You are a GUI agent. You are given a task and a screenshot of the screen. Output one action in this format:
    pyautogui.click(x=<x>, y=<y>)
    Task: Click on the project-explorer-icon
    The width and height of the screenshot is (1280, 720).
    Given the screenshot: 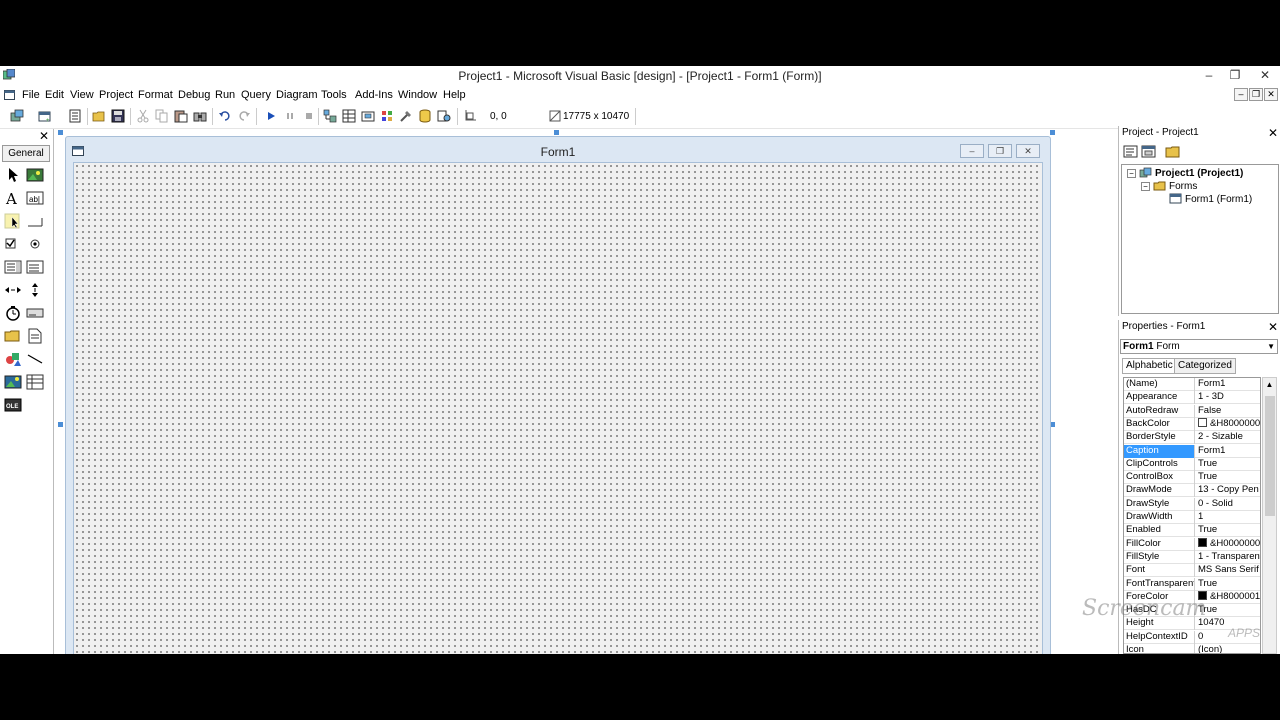 What is the action you would take?
    pyautogui.click(x=330, y=116)
    